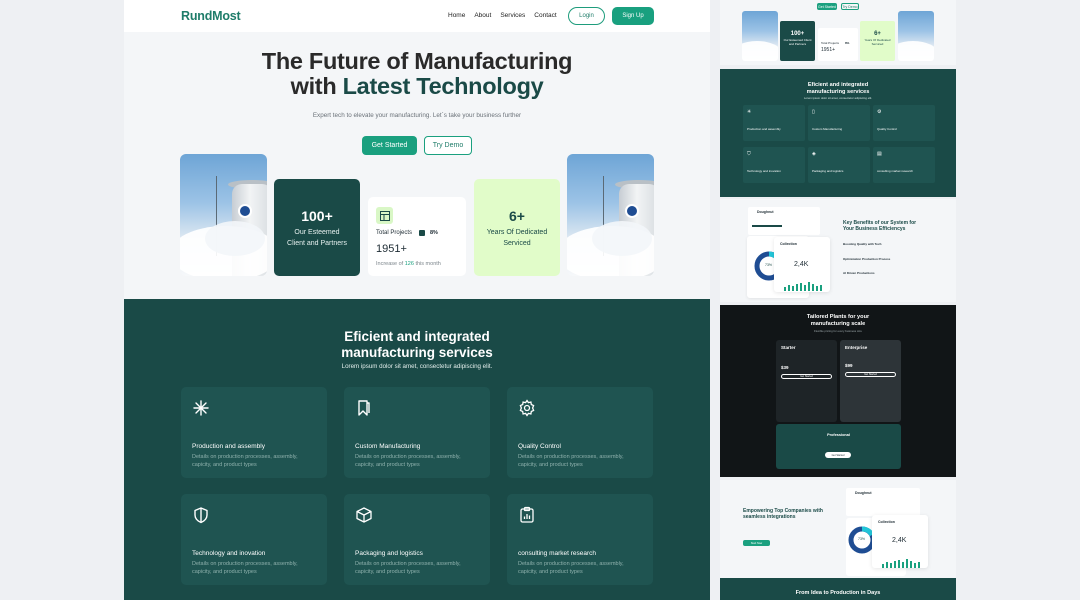 The height and width of the screenshot is (600, 1080). I want to click on clients-stat-card: 100+ Our Esteemed Client and Partners, so click(317, 227).